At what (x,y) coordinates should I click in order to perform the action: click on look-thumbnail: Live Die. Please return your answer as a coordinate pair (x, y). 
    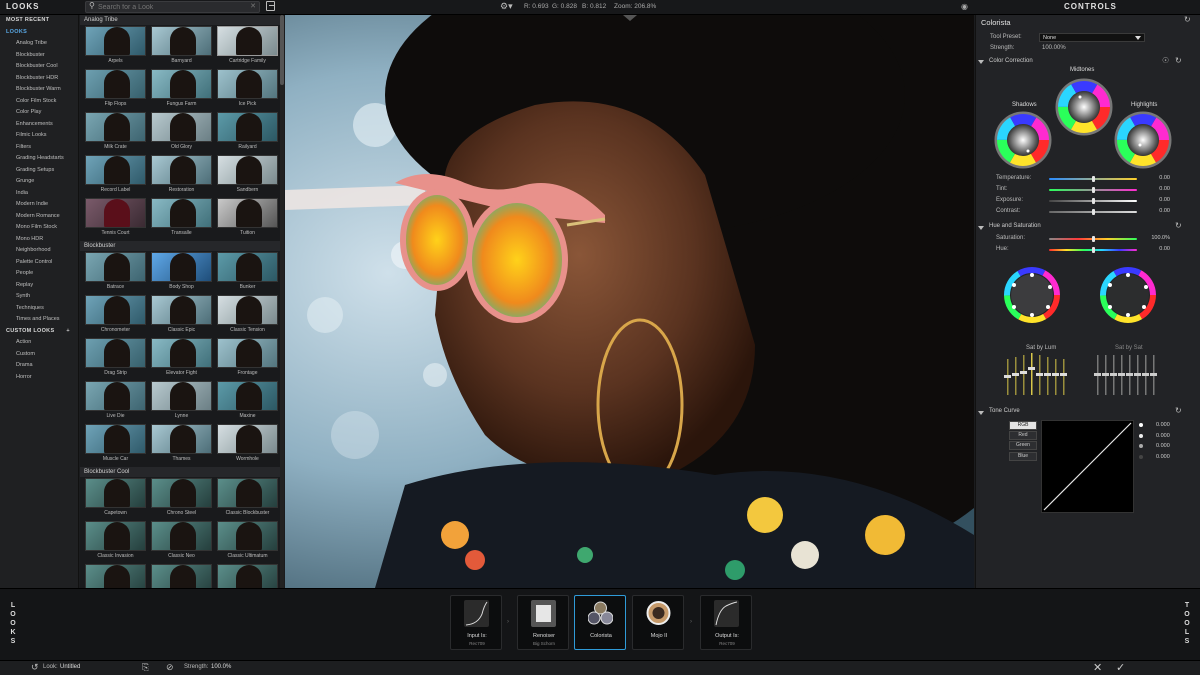
    Looking at the image, I should click on (115, 402).